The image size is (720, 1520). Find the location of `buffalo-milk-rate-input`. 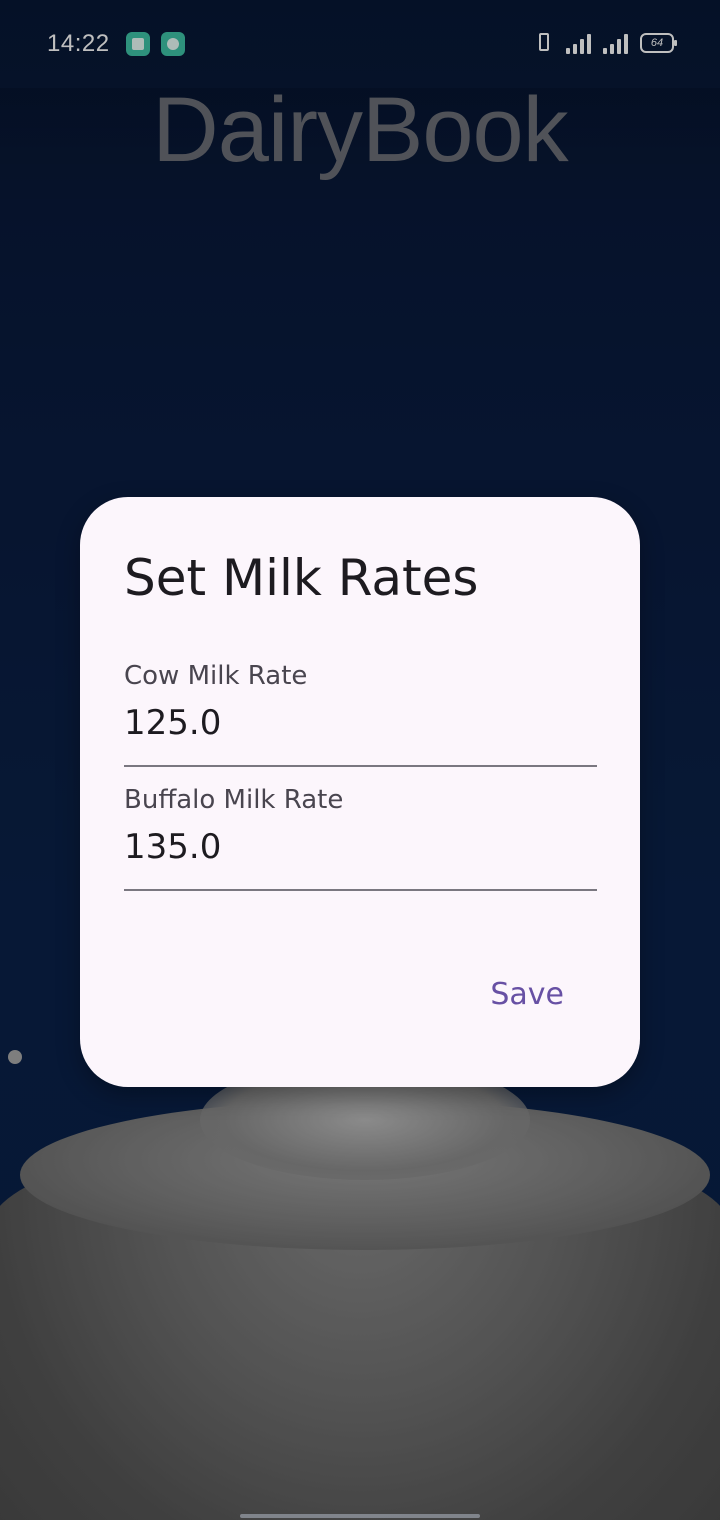

buffalo-milk-rate-input is located at coordinates (360, 859).